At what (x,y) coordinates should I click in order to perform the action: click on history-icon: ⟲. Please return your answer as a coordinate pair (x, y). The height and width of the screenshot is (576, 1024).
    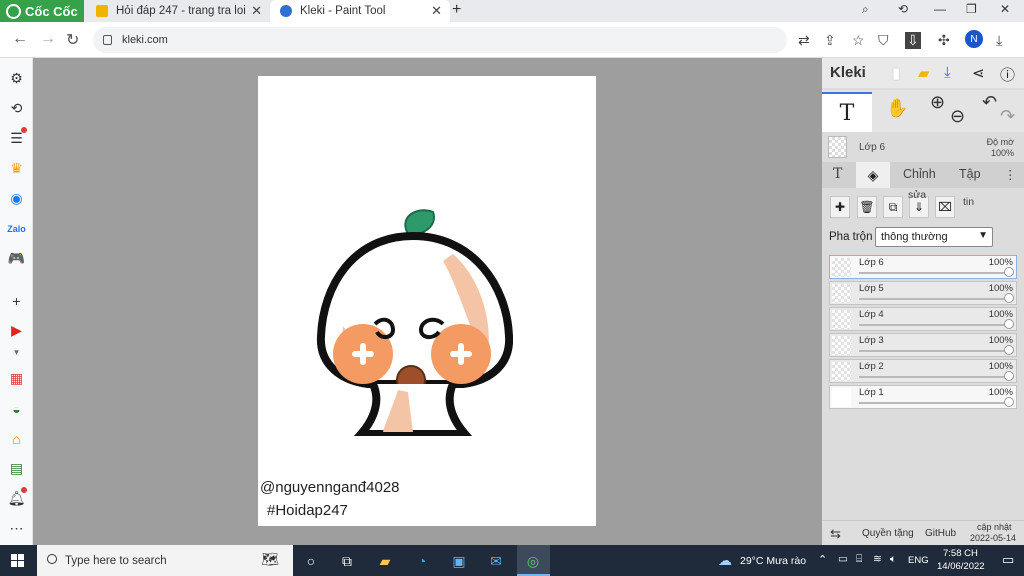
    Looking at the image, I should click on (16, 108).